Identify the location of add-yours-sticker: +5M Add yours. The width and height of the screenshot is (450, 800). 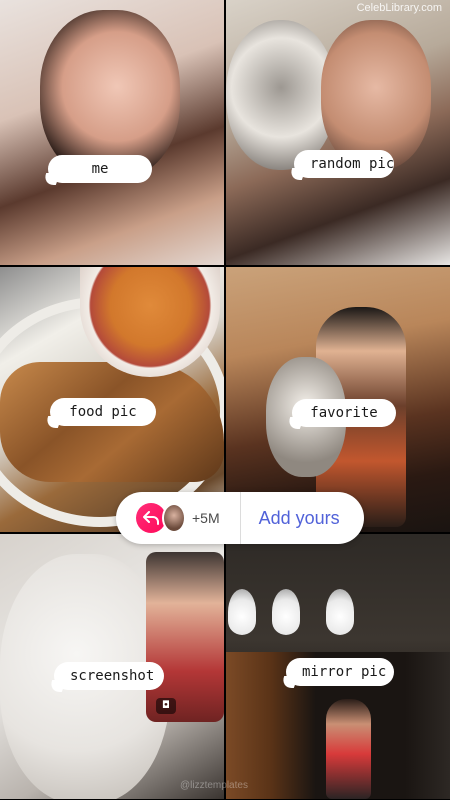
(240, 518).